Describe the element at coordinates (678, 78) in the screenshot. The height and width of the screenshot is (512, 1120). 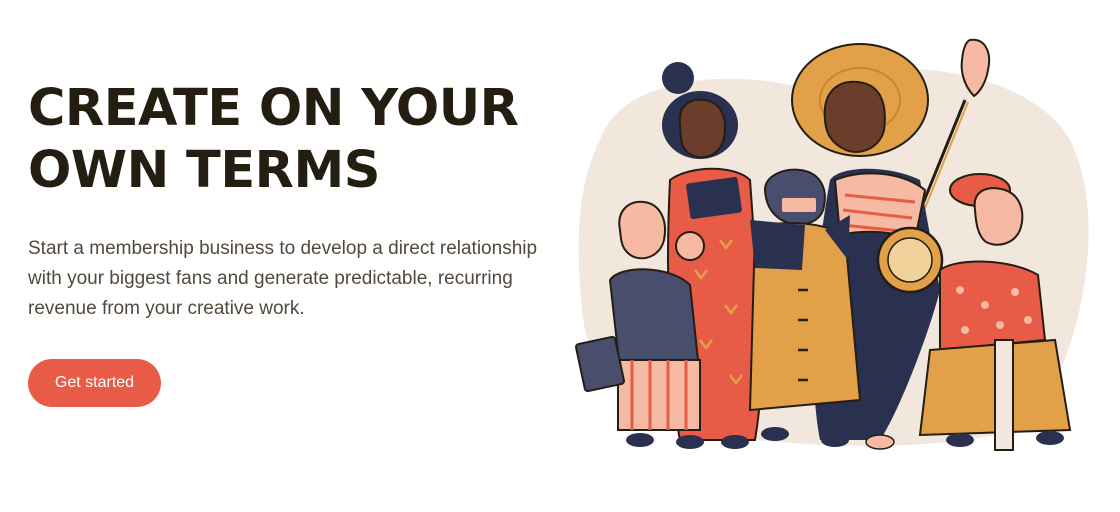
I see `hair-bun` at that location.